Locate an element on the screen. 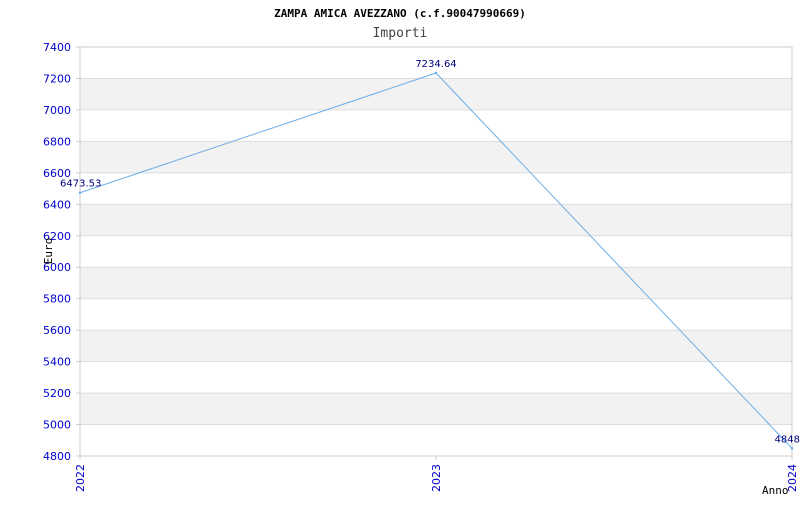 The image size is (800, 505). x-tick-labels: 202220232024 is located at coordinates (436, 478).